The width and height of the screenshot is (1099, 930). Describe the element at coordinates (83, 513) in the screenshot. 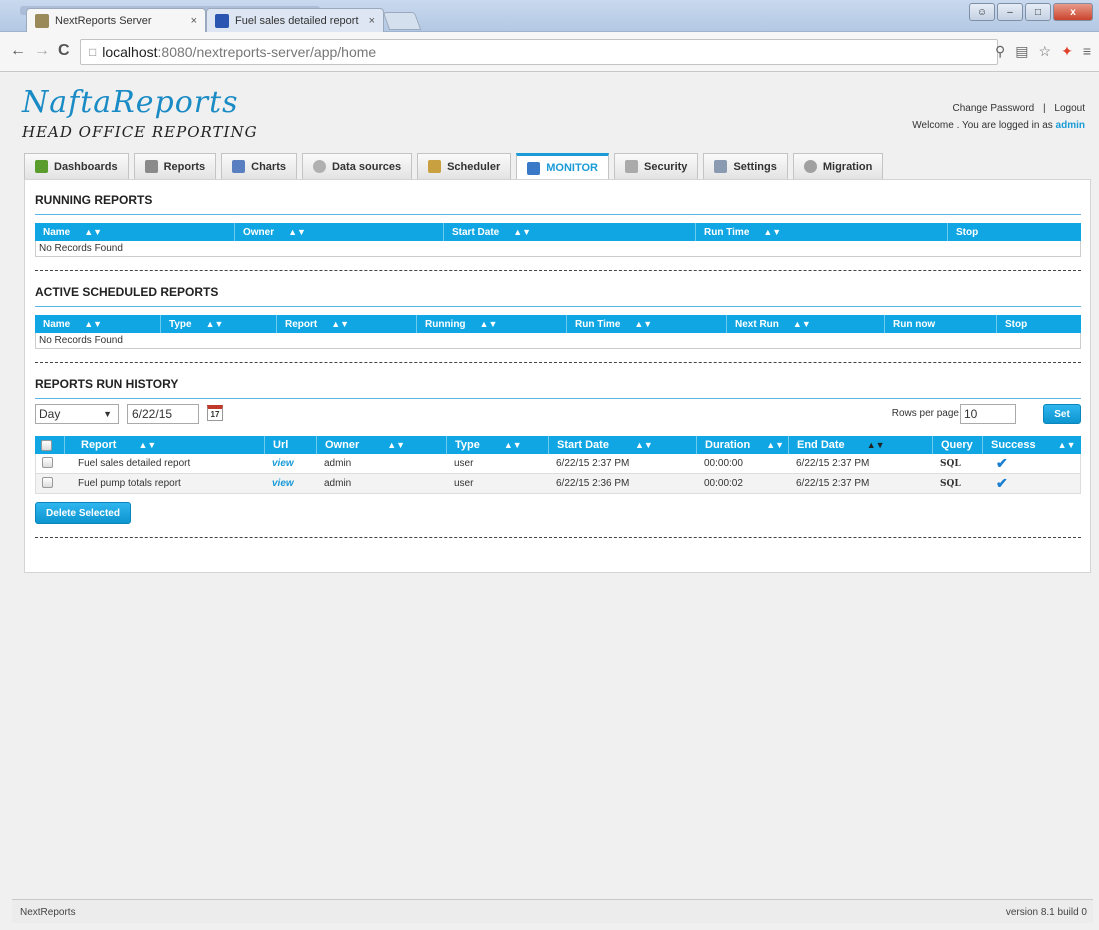

I see `delete-selected-button: Delete Selected` at that location.